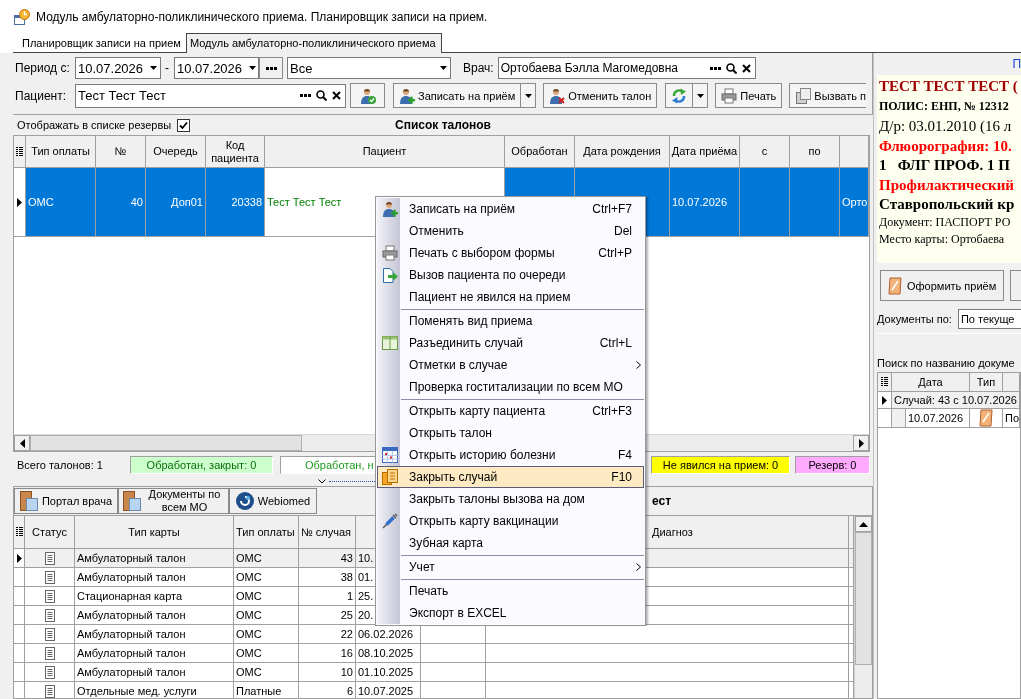  Describe the element at coordinates (914, 319) in the screenshot. I see `documents-label: Документы по:` at that location.